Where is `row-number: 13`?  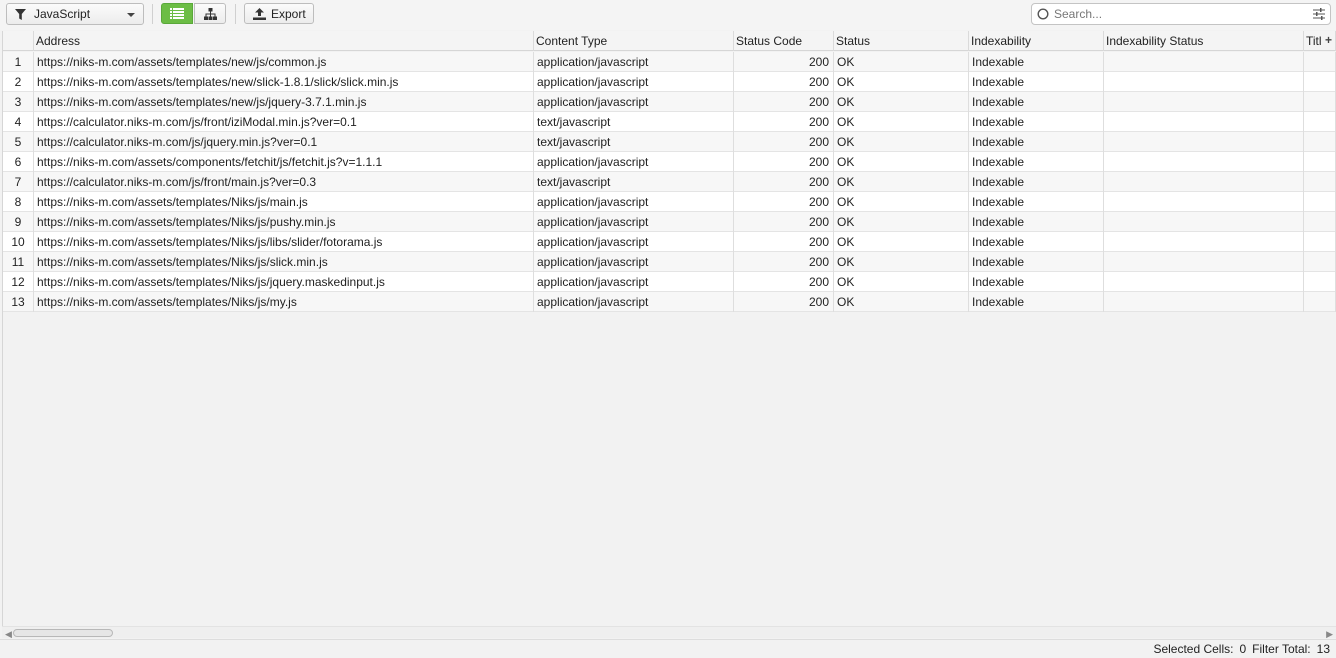
row-number: 13 is located at coordinates (18, 302).